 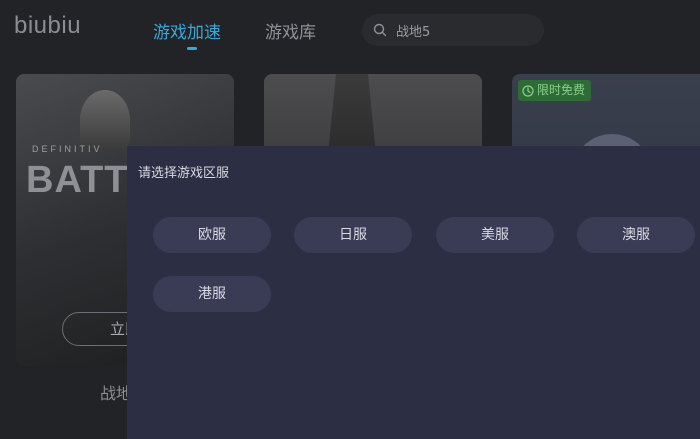 What do you see at coordinates (48, 25) in the screenshot?
I see `app-logo: biubiu` at bounding box center [48, 25].